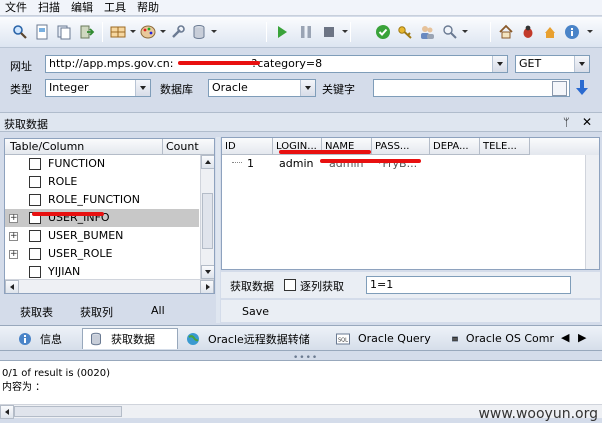 The image size is (602, 423). I want to click on users-icon, so click(427, 32).